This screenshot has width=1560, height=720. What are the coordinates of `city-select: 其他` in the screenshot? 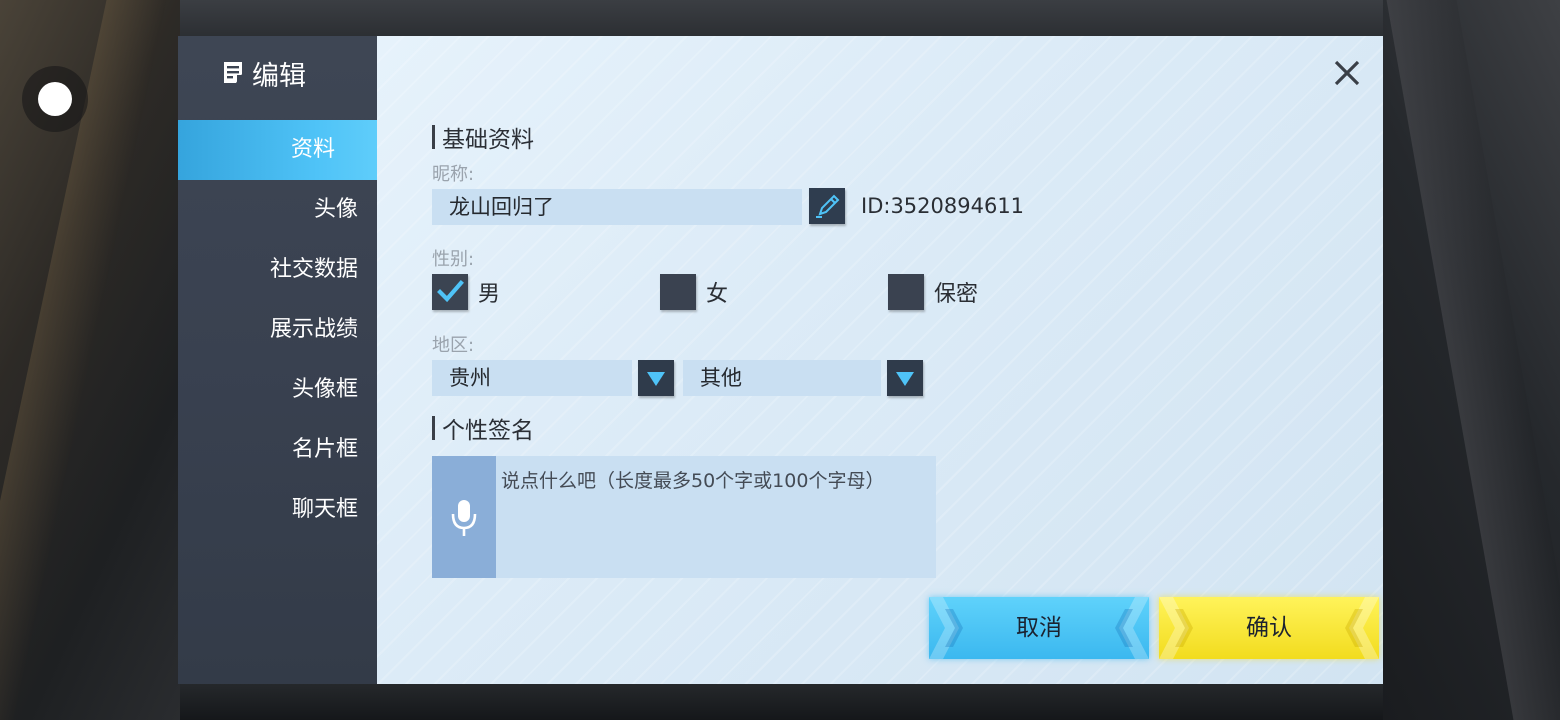 It's located at (782, 378).